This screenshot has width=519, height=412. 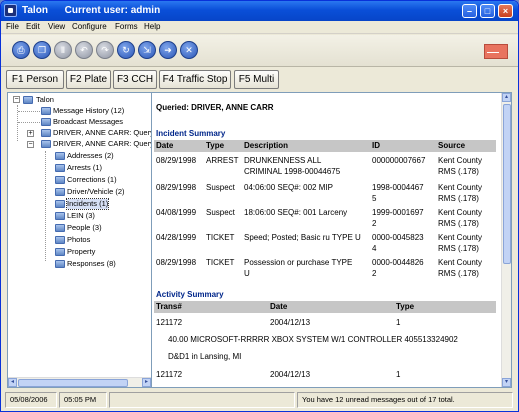 What do you see at coordinates (126, 26) in the screenshot?
I see `menu-forms: Forms` at bounding box center [126, 26].